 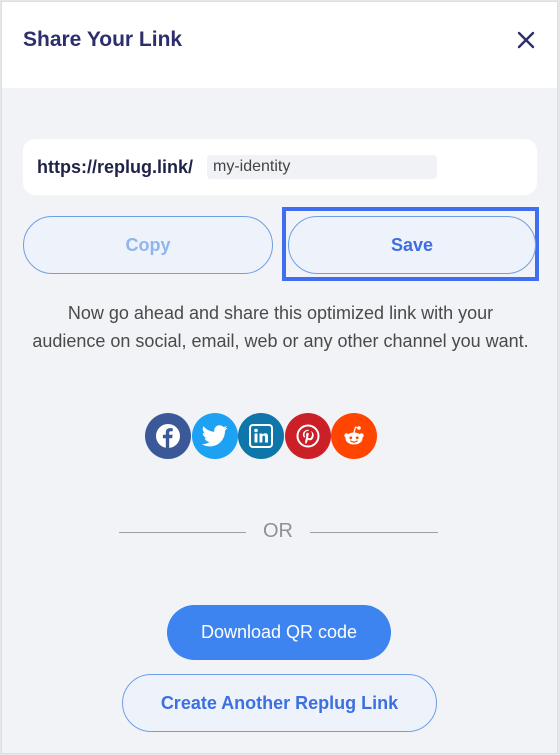 What do you see at coordinates (278, 531) in the screenshot?
I see `divider-or-text: OR` at bounding box center [278, 531].